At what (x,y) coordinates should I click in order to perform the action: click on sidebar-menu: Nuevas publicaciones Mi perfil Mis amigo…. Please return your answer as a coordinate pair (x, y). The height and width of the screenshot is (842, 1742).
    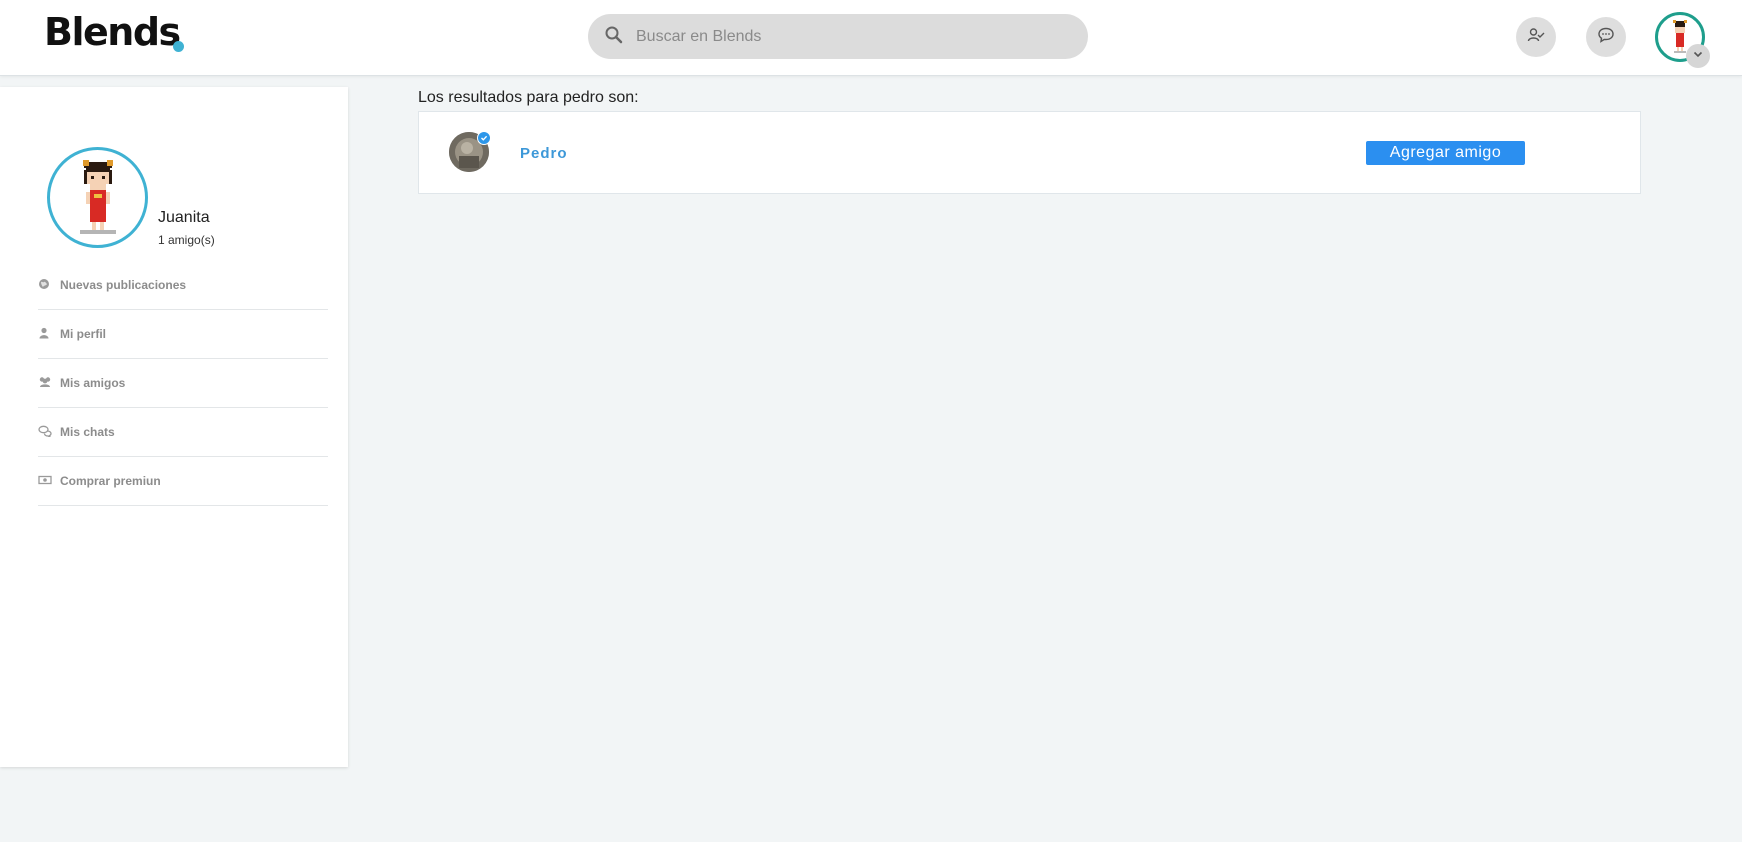
    Looking at the image, I should click on (183, 383).